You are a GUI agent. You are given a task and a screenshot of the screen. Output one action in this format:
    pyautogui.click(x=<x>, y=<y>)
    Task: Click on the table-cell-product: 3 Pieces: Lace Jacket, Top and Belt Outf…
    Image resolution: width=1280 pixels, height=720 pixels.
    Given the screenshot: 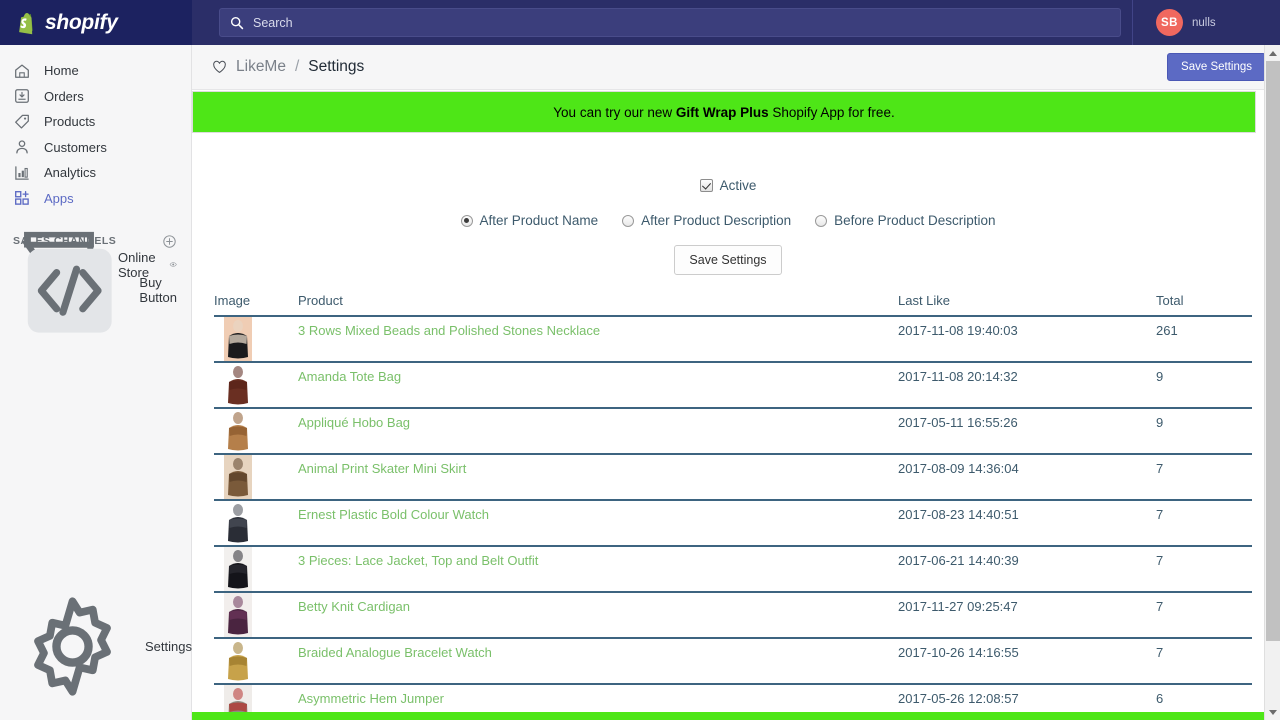 What is the action you would take?
    pyautogui.click(x=598, y=569)
    